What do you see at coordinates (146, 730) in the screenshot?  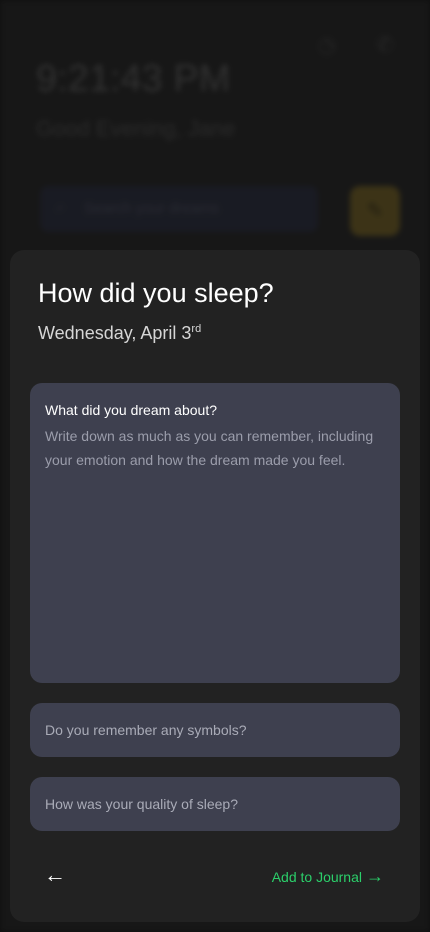 I see `symbols-placeholder: Do you remember any symbols?` at bounding box center [146, 730].